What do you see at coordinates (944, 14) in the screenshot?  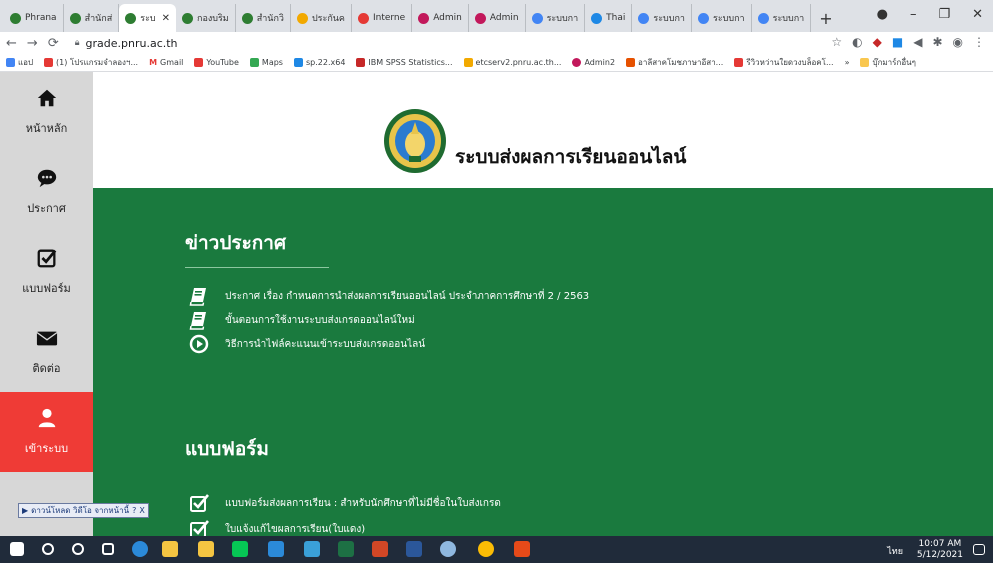 I see `restore-icon: ❐` at bounding box center [944, 14].